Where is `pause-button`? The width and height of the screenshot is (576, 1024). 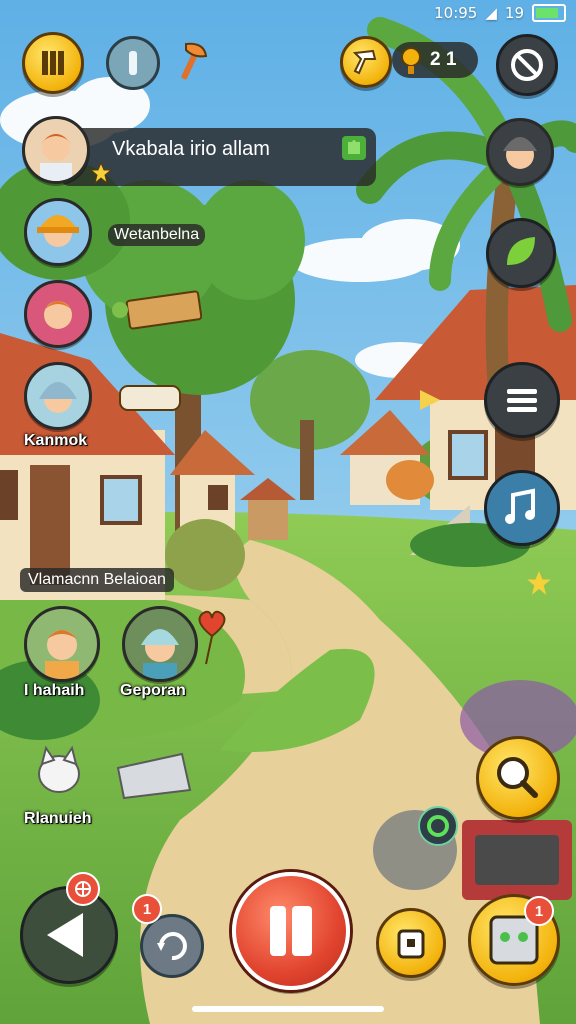
pause-button is located at coordinates (133, 63).